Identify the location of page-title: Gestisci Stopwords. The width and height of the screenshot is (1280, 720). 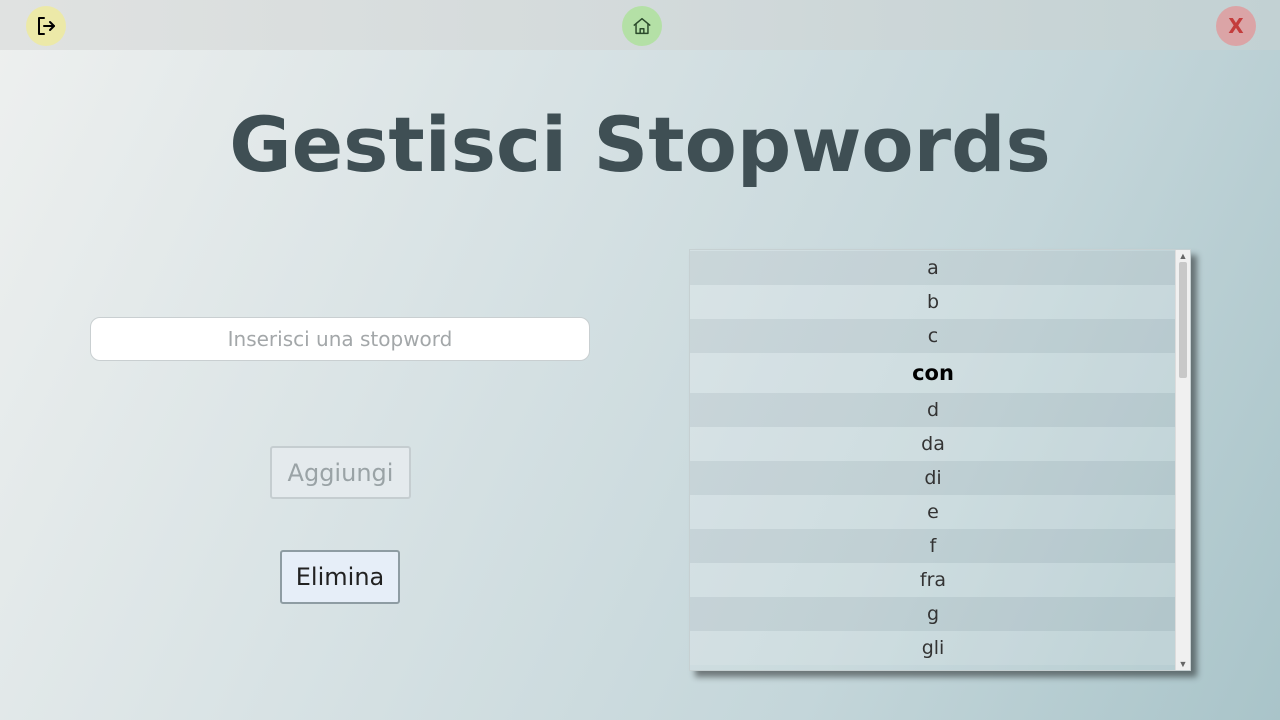
(640, 144).